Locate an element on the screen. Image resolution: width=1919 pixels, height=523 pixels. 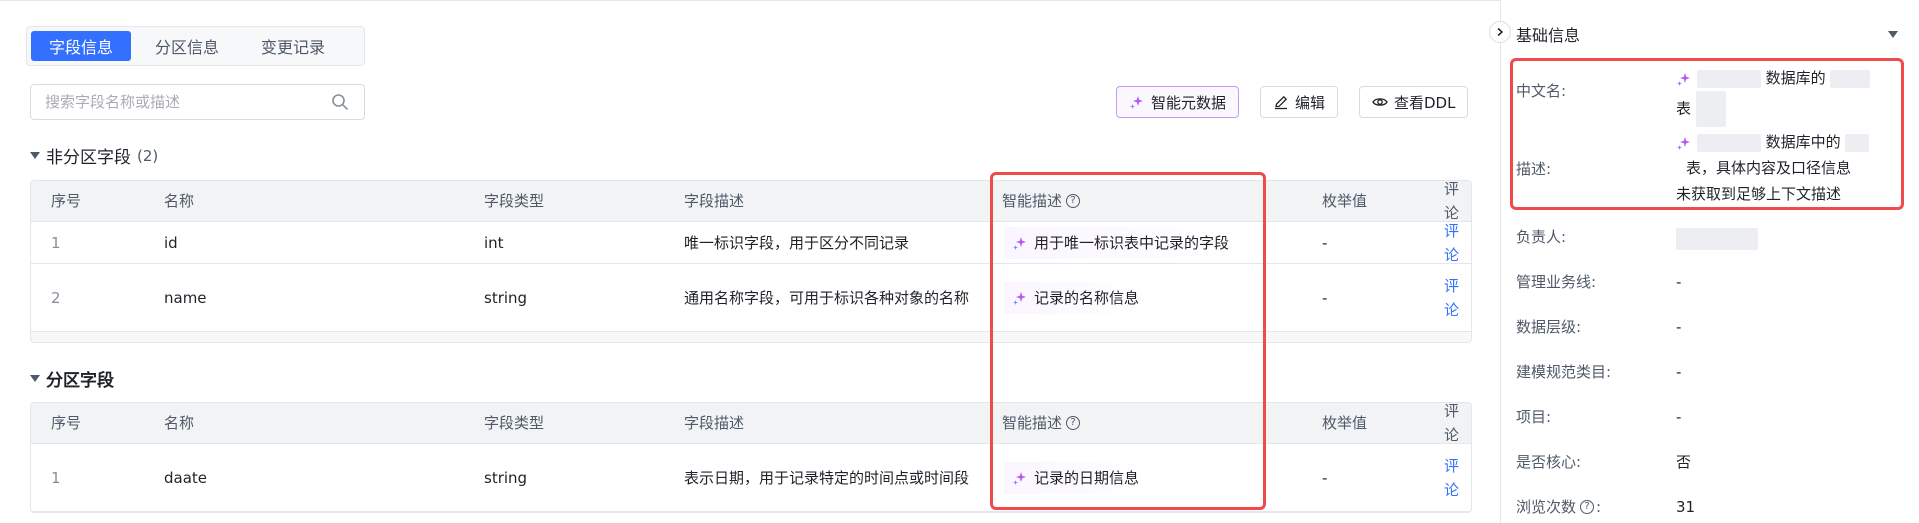
row-name: id is located at coordinates (171, 242).